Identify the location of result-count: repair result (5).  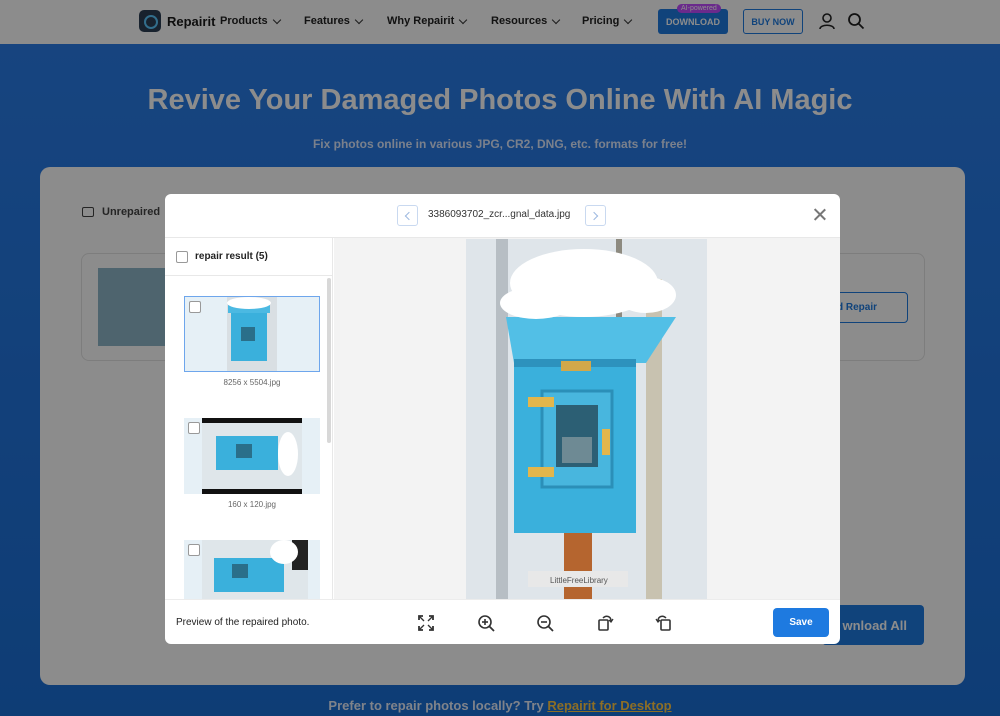
(231, 256).